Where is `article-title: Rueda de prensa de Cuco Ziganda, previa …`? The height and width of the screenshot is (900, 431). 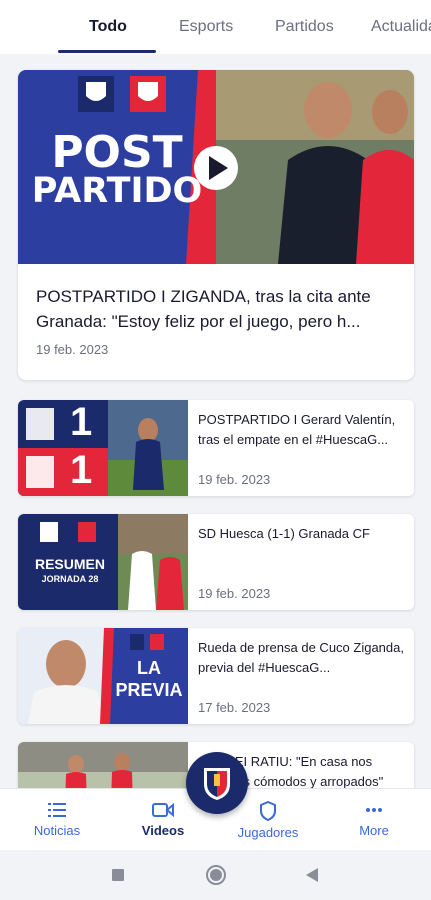
article-title: Rueda de prensa de Cuco Ziganda, previa … is located at coordinates (301, 657).